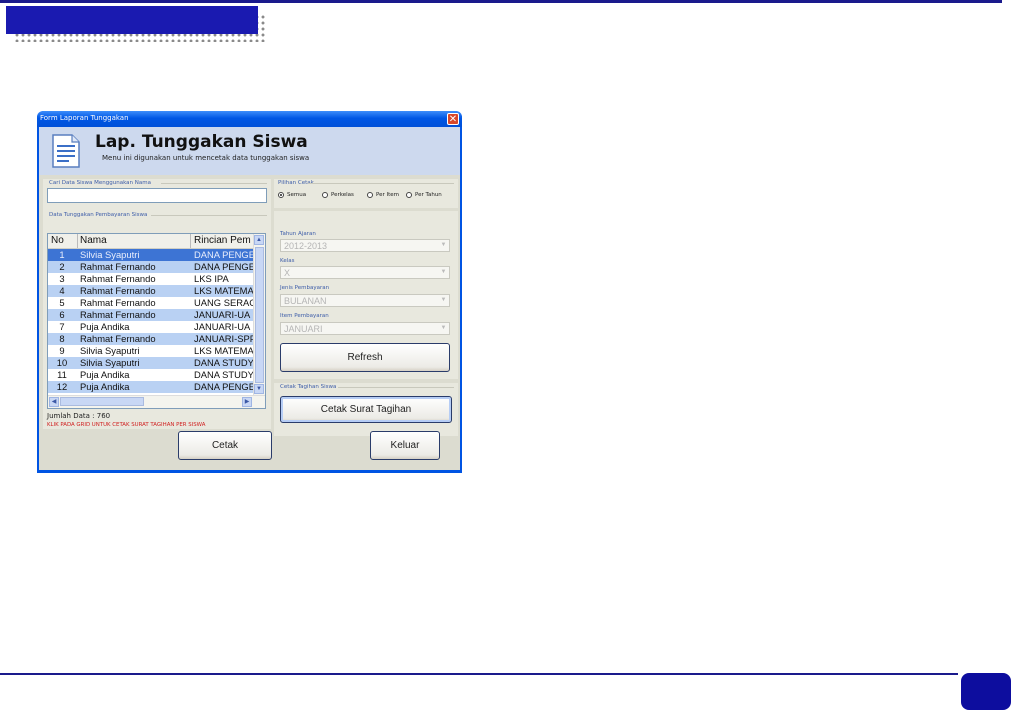 The height and width of the screenshot is (710, 1016). What do you see at coordinates (388, 195) in the screenshot?
I see `radio-per-item-label: Per Item` at bounding box center [388, 195].